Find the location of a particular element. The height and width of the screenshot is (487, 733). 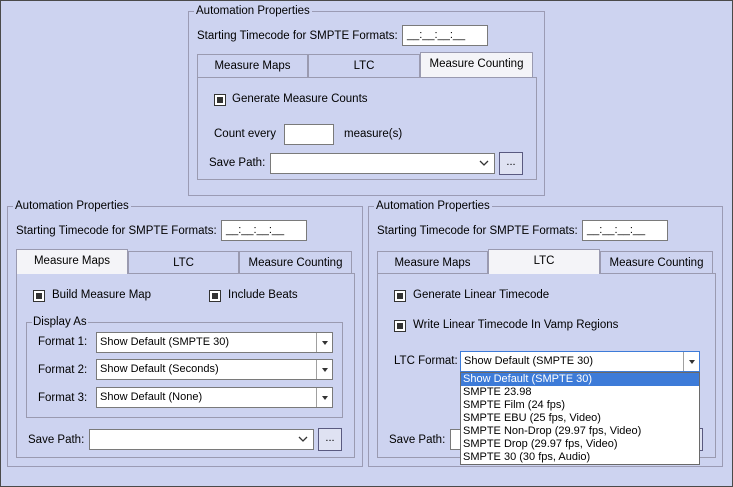

ltc-option-smpte-film: SMPTE Film (24 fps) is located at coordinates (580, 405).